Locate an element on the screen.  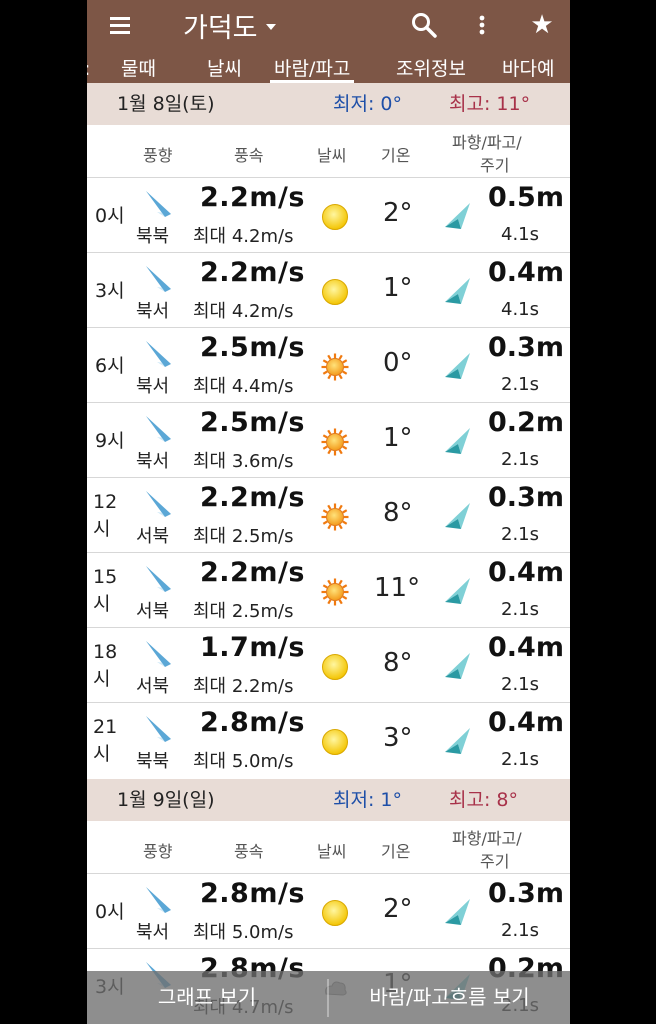
forecast-row: 12 시 서북 2.2m/s 최대 2.5m/s 8° 0.3m 2.1s is located at coordinates (328, 514).